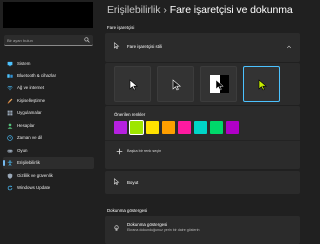  I want to click on accessibility-icon, so click(10, 163).